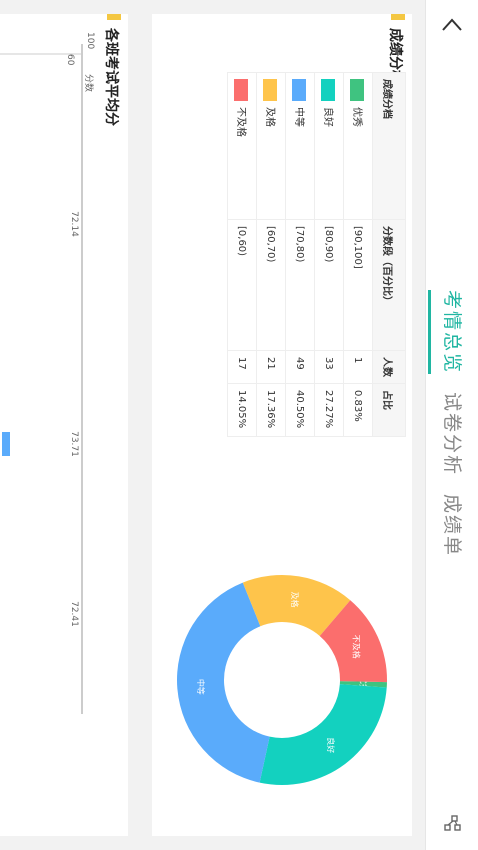  What do you see at coordinates (331, 745) in the screenshot?
I see `slice-label: 良好` at bounding box center [331, 745].